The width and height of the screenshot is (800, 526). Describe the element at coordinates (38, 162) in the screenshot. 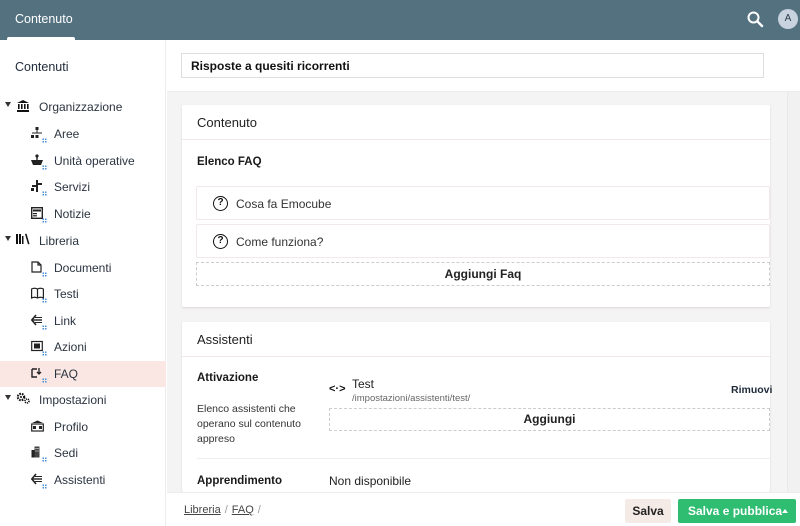

I see `unit-icon` at that location.